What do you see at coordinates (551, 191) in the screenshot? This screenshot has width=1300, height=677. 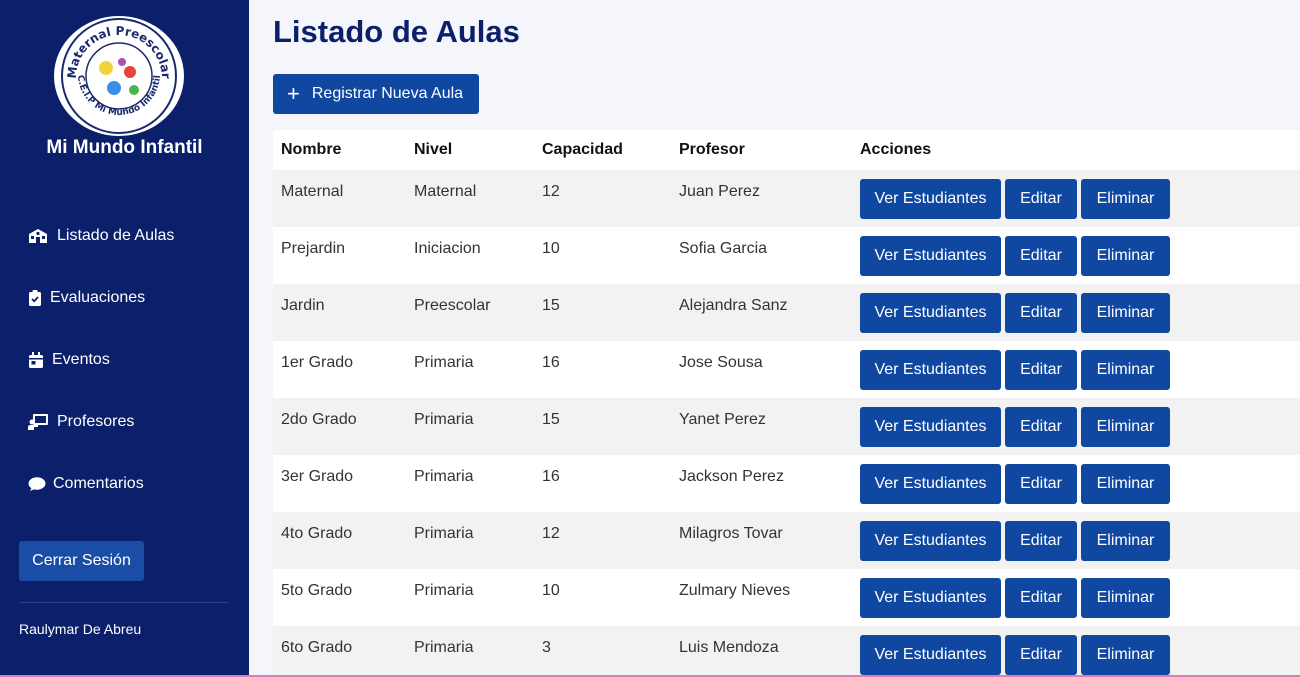 I see `cell-capacidad: 12` at bounding box center [551, 191].